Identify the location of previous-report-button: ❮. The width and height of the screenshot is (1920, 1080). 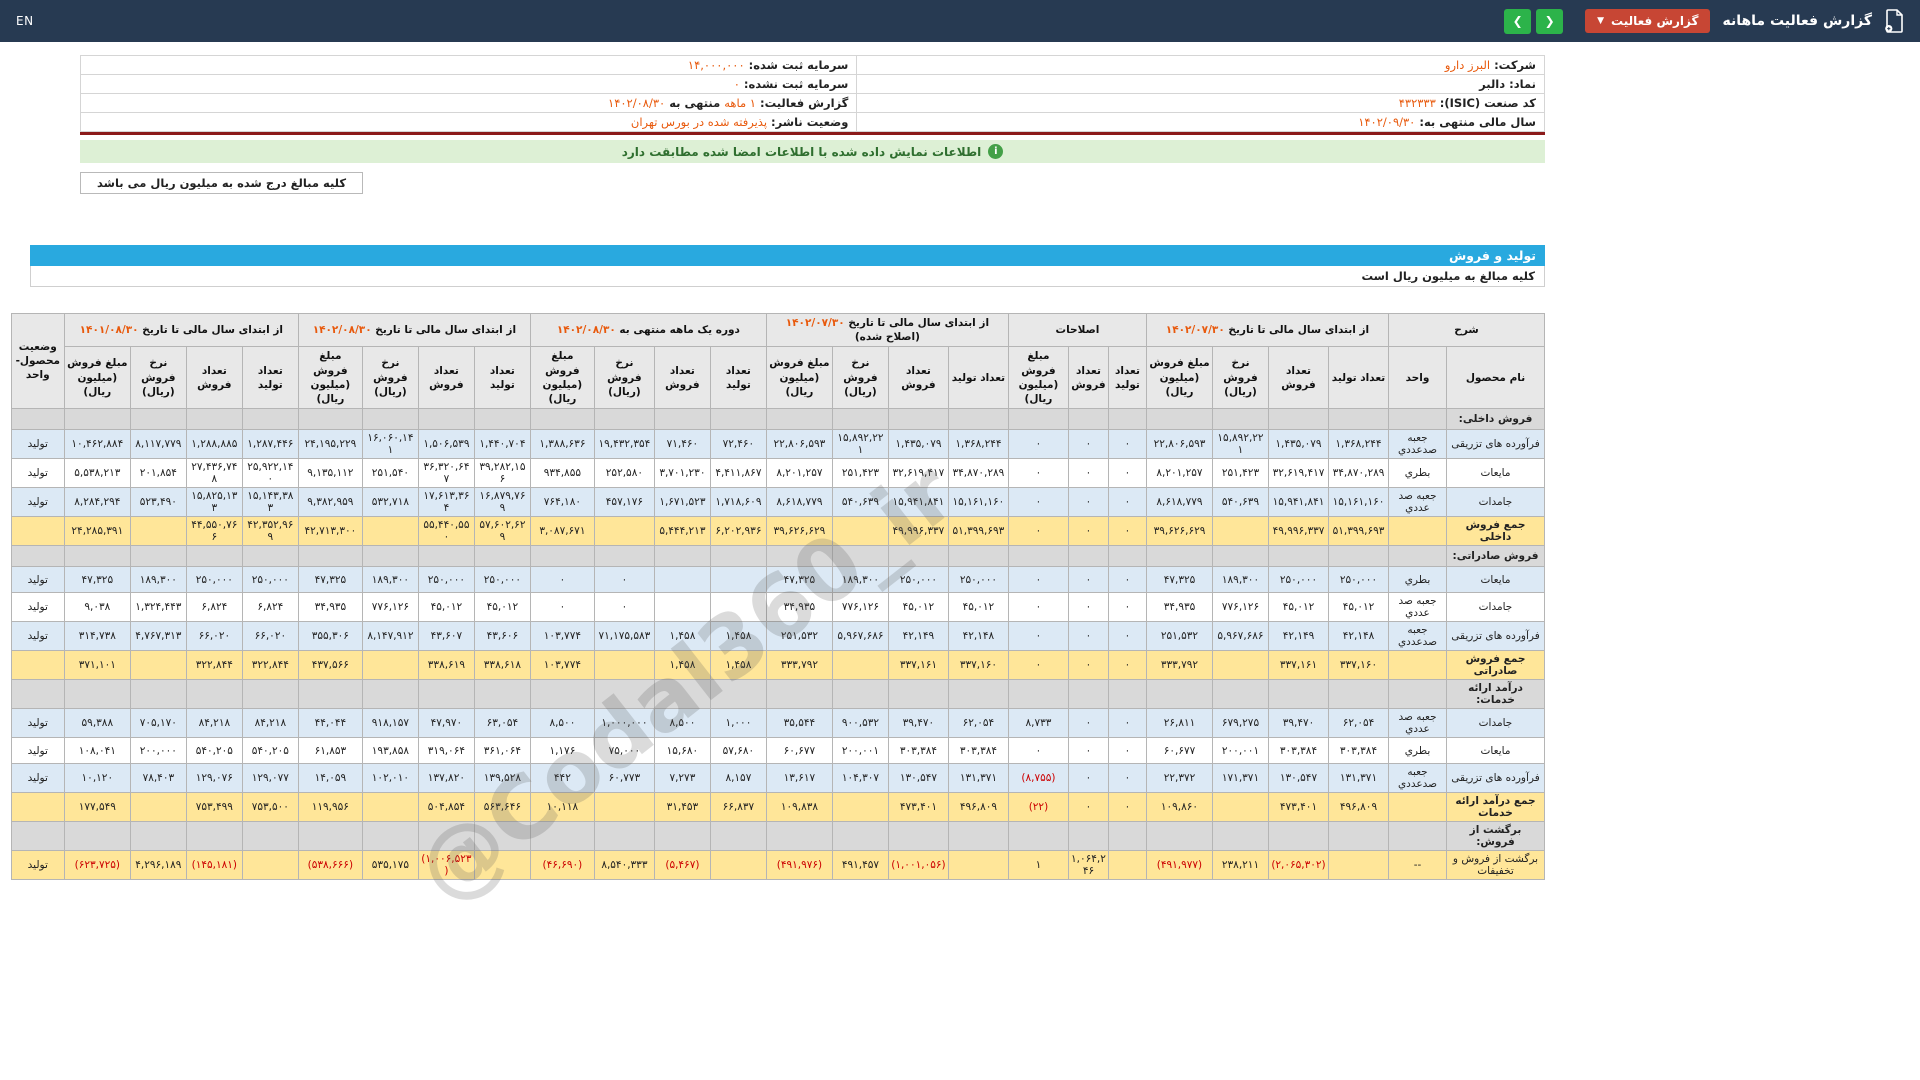
(1518, 21).